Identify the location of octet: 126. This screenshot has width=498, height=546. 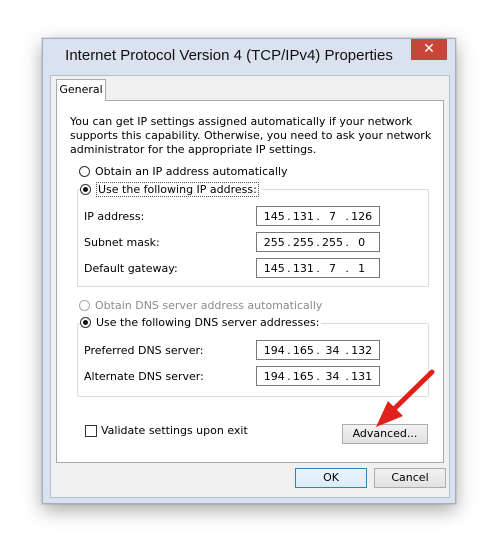
(362, 216).